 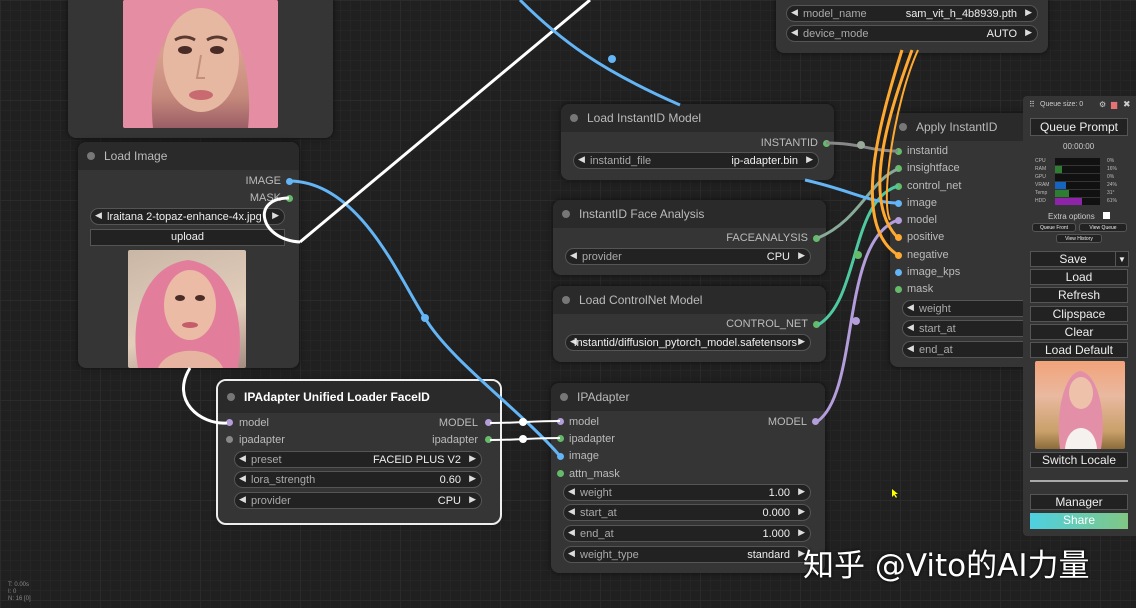 I want to click on share-button: Share, so click(x=1079, y=521).